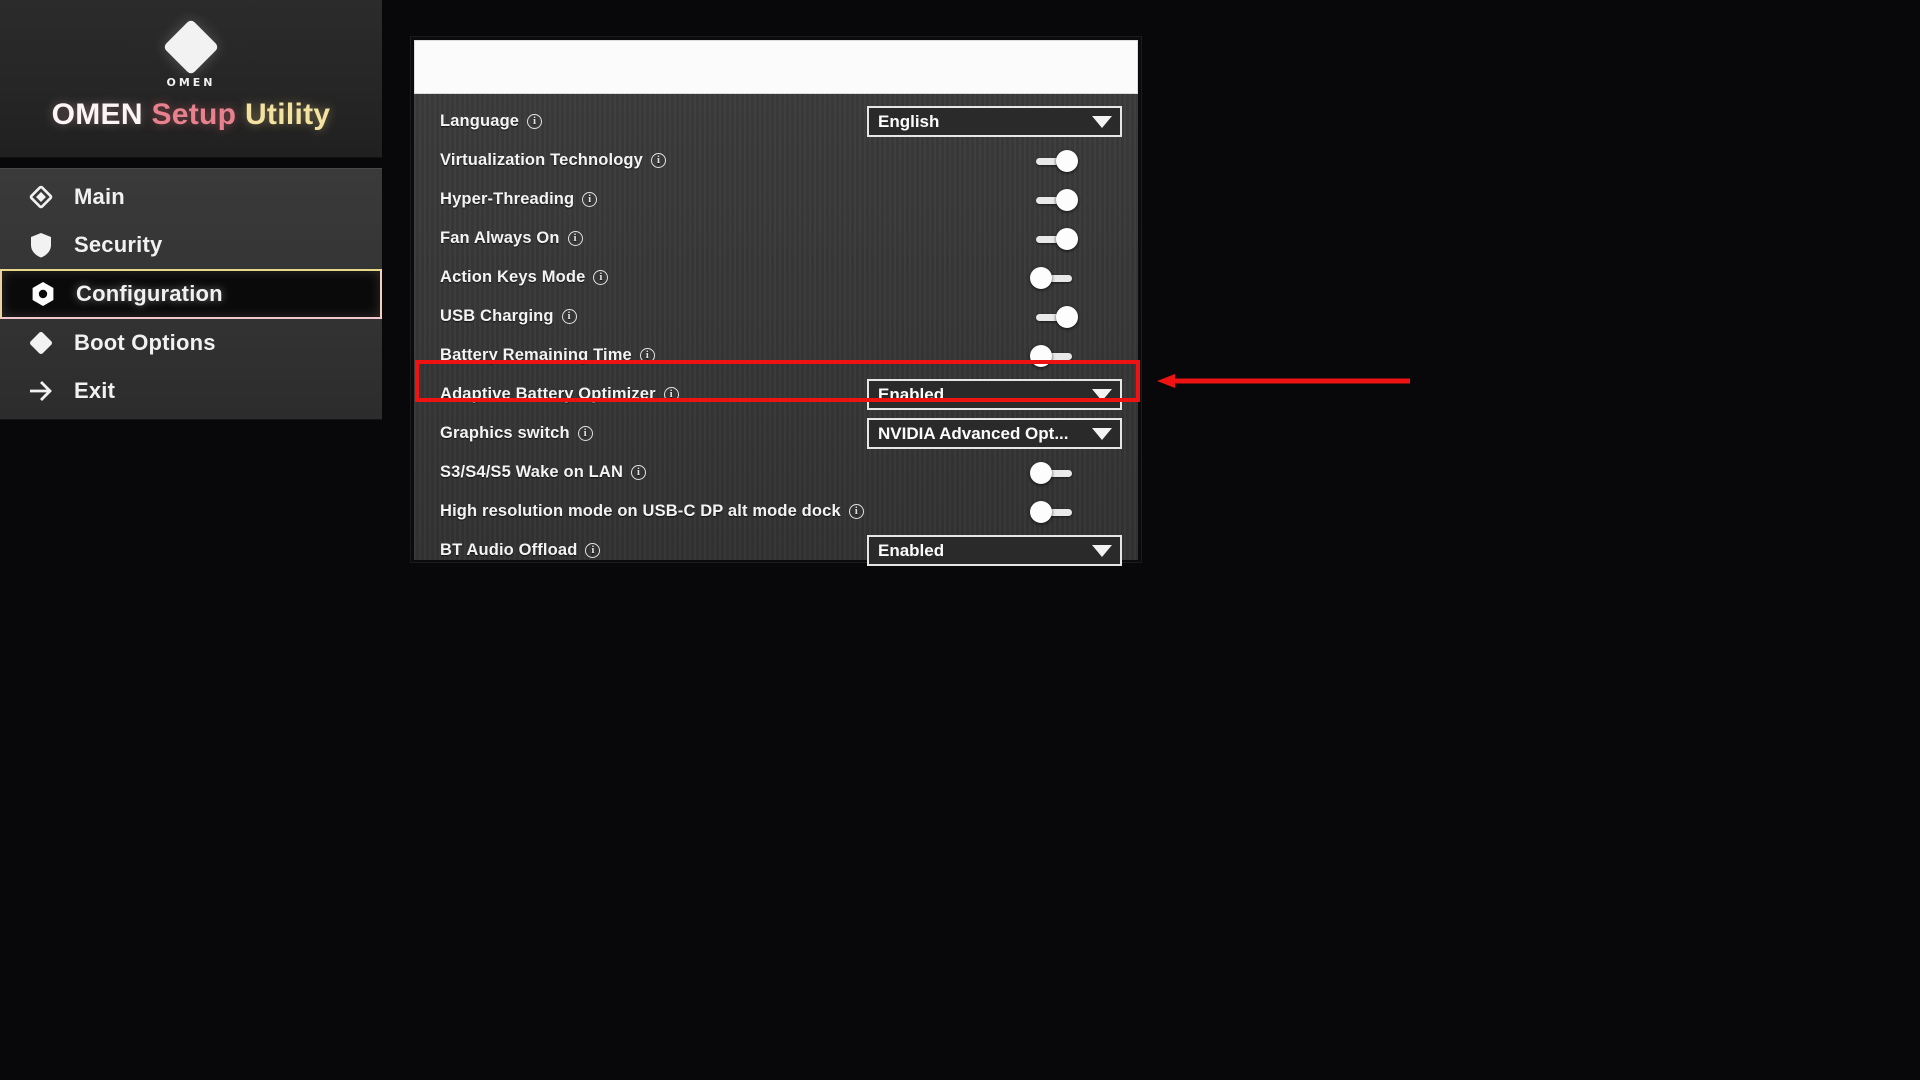 This screenshot has height=1080, width=1920. I want to click on setting-row-adaptive-battery-optimizer: Adaptive Battery Optimizer i Enabled, so click(776, 394).